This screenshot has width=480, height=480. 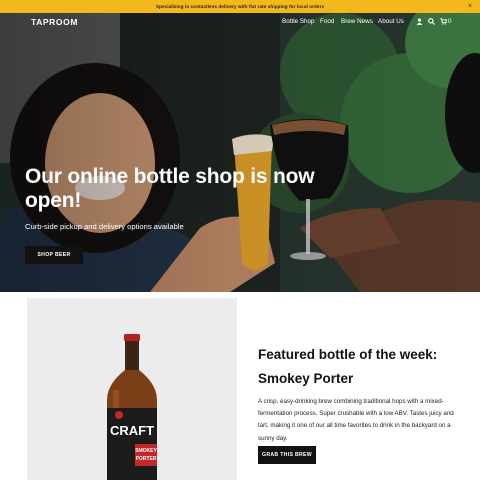 I want to click on bottle-label-craft: CRAFT, so click(x=132, y=430).